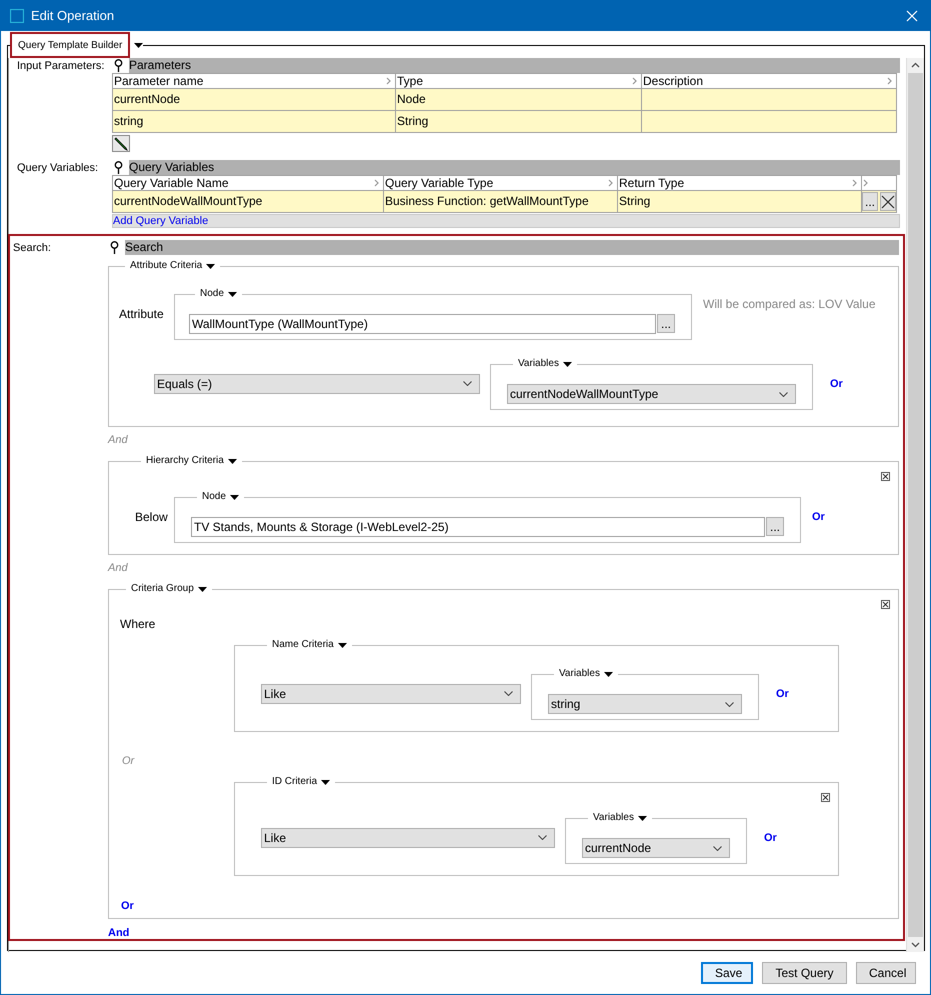 This screenshot has width=931, height=995. Describe the element at coordinates (17, 15) in the screenshot. I see `window-icon` at that location.